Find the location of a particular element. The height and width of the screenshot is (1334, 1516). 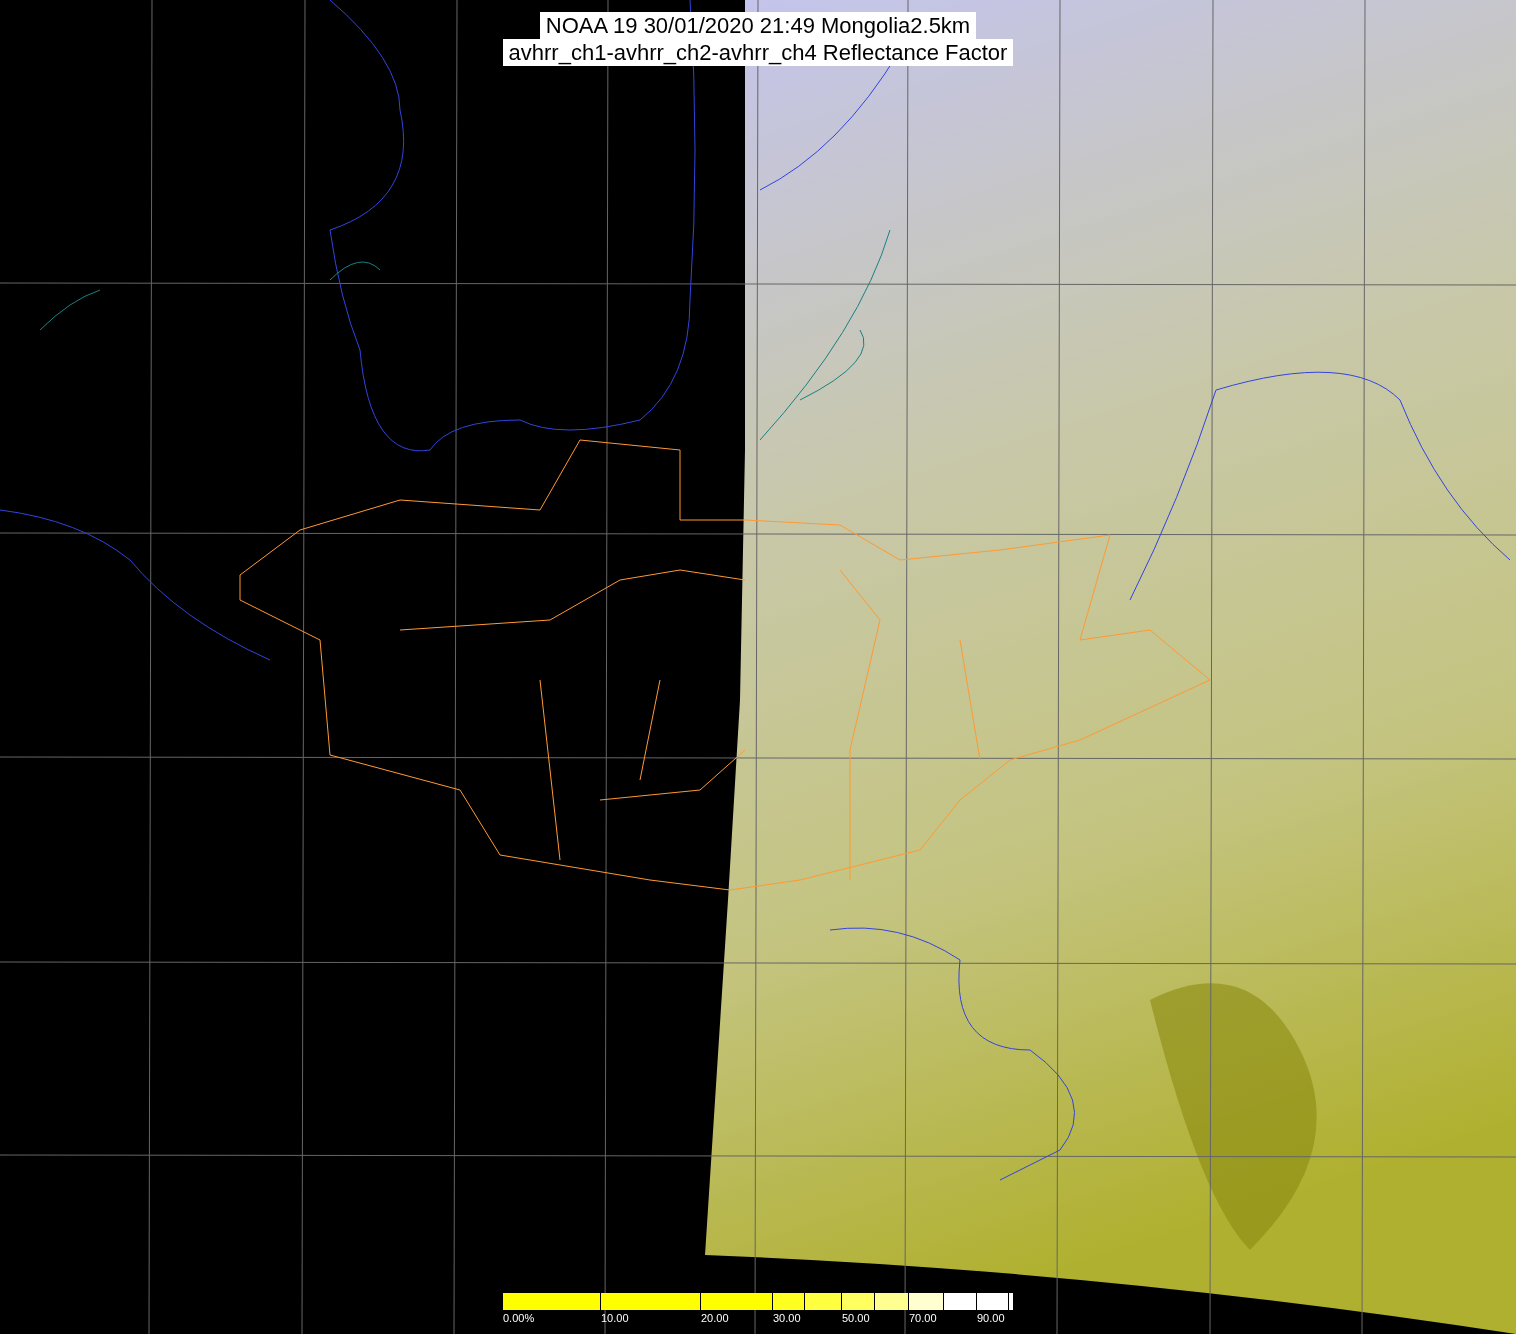

scale-label: 0.00% is located at coordinates (519, 1318).